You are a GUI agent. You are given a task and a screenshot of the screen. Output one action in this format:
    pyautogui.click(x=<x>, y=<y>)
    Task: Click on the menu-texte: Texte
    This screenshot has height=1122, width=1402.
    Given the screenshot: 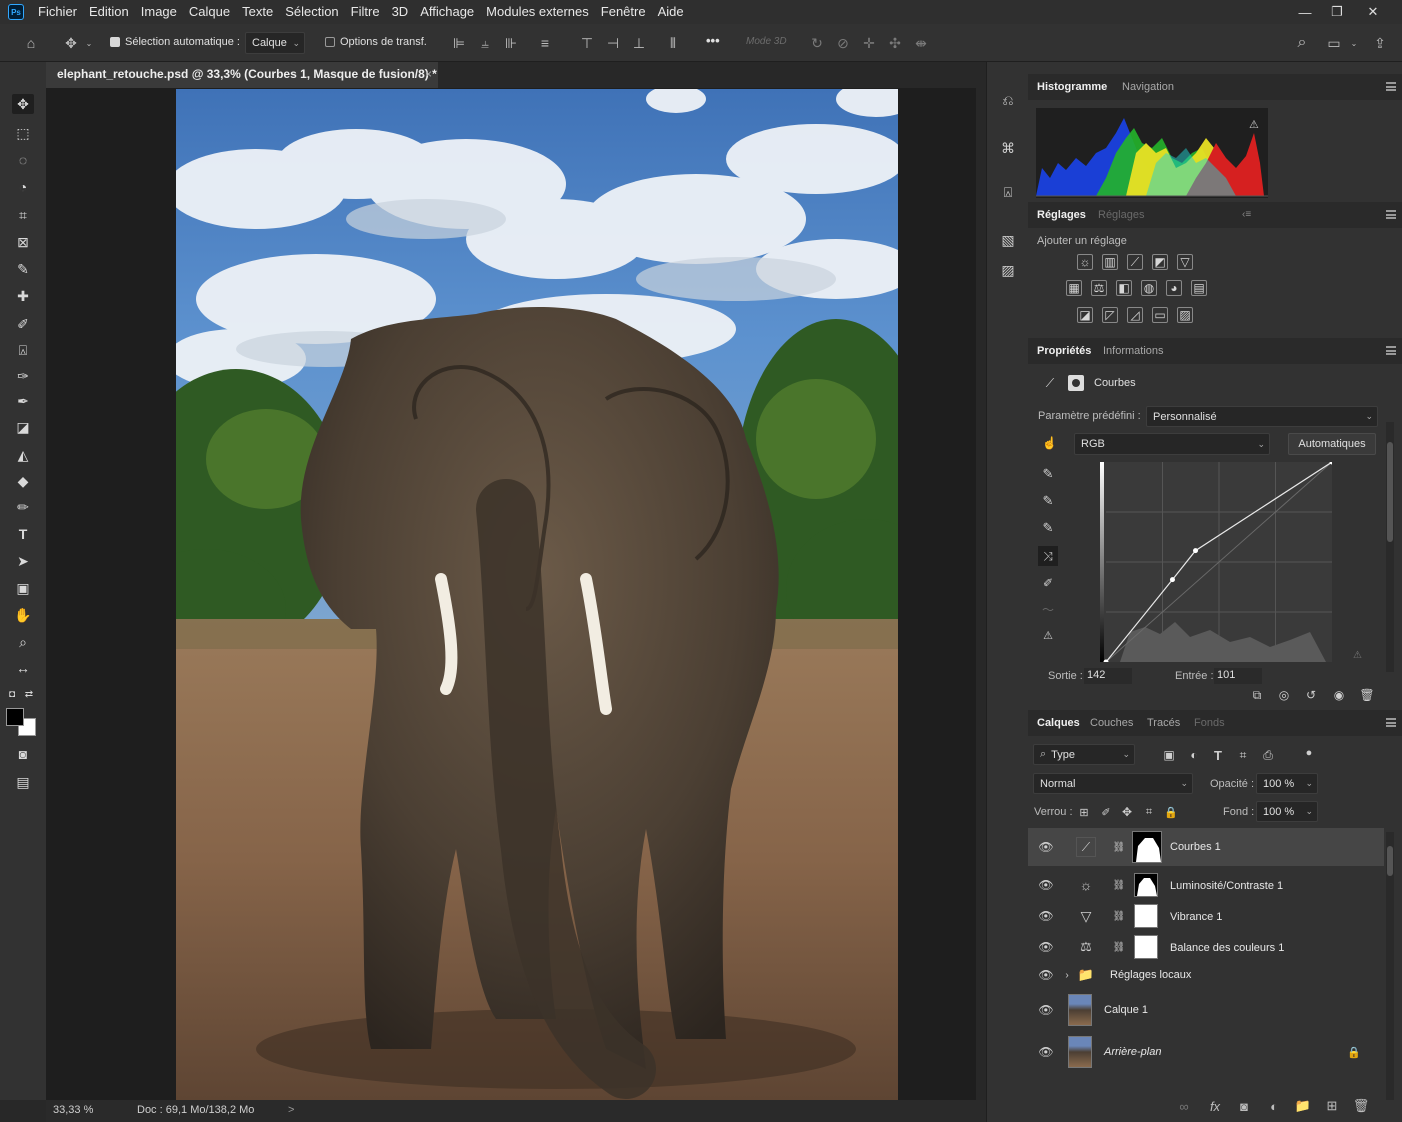 What is the action you would take?
    pyautogui.click(x=257, y=12)
    